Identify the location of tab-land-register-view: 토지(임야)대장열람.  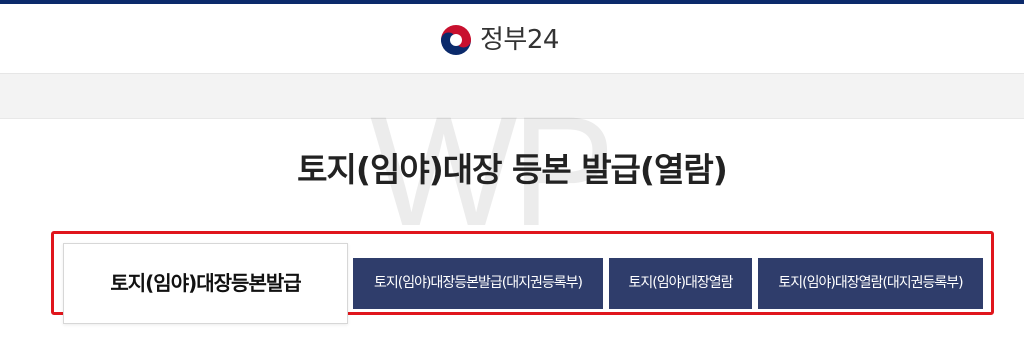
(680, 283).